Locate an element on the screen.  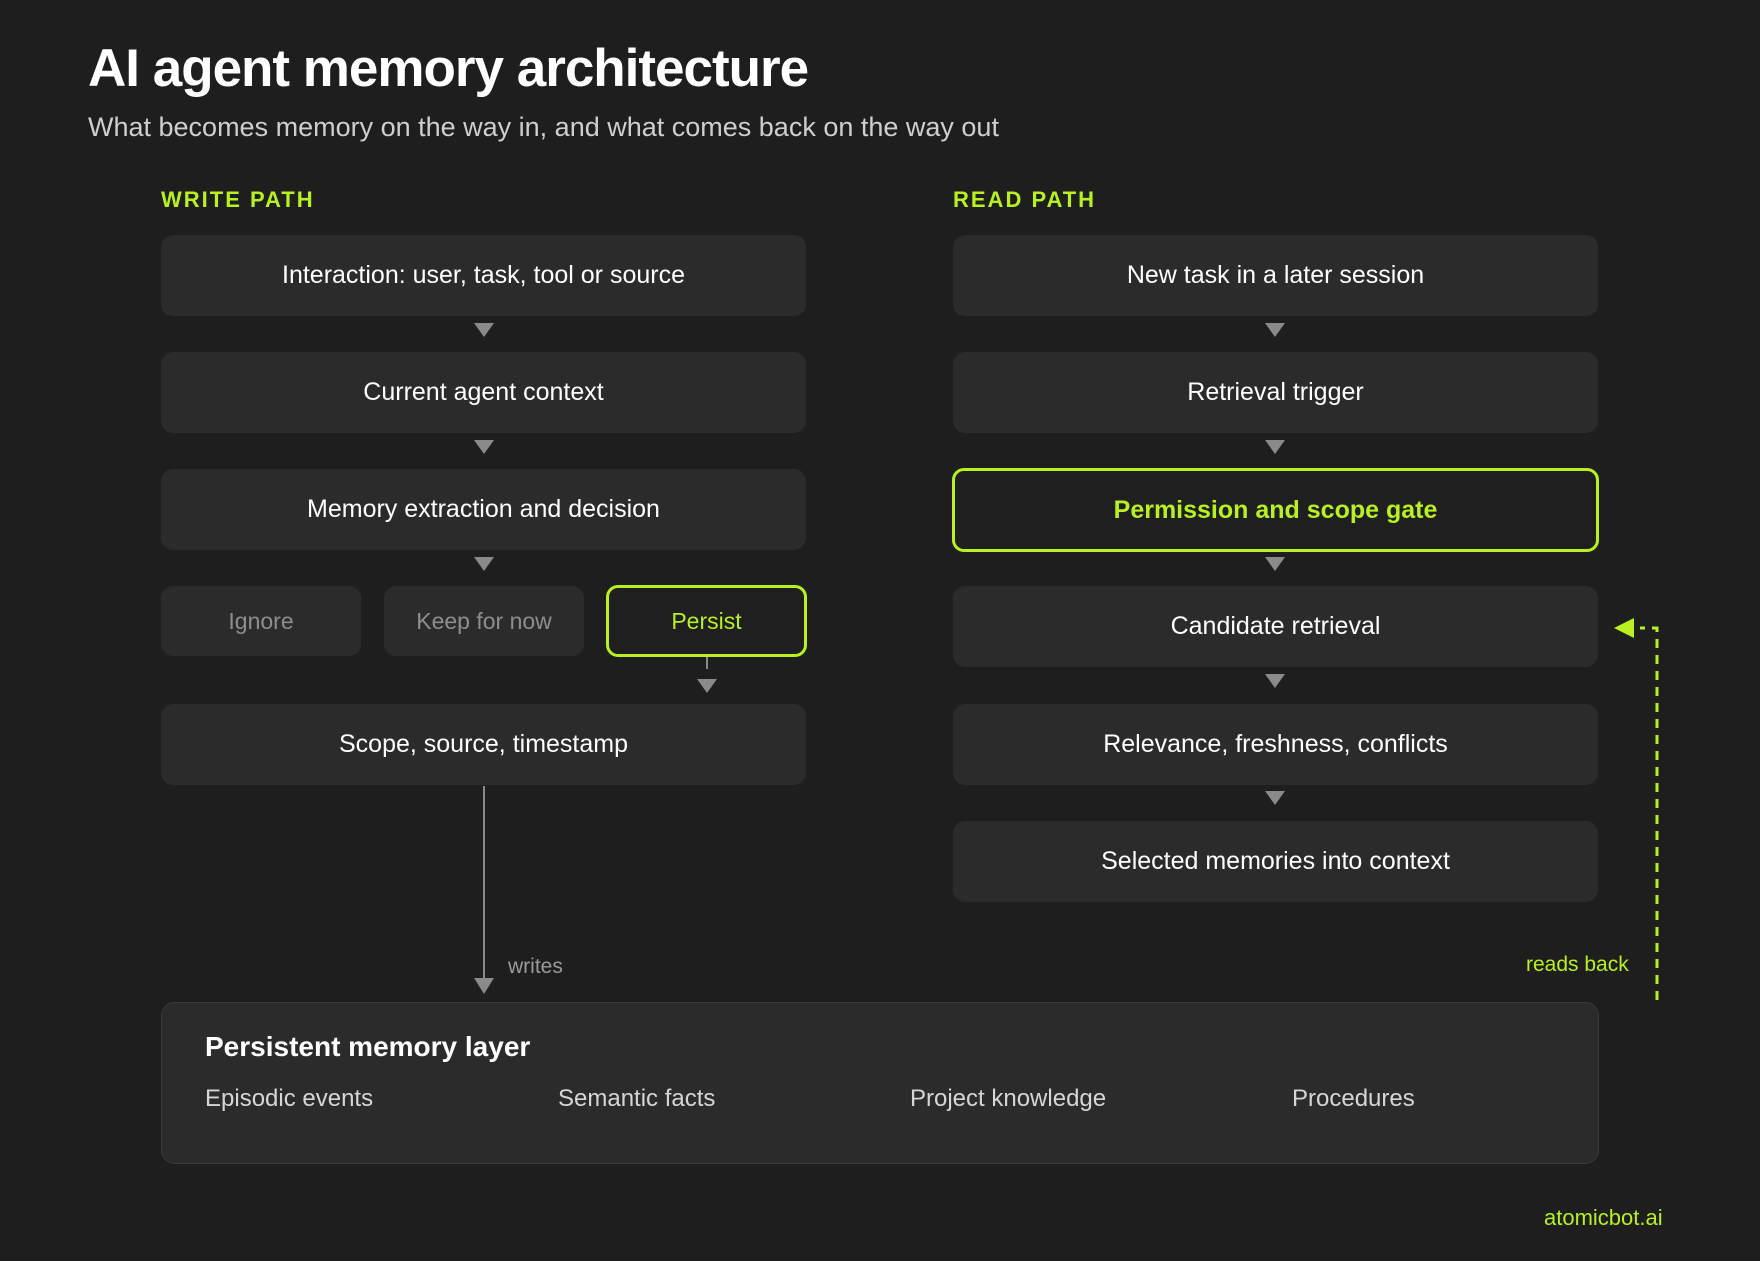
memory-type-episodic: Episodic events is located at coordinates (289, 1098).